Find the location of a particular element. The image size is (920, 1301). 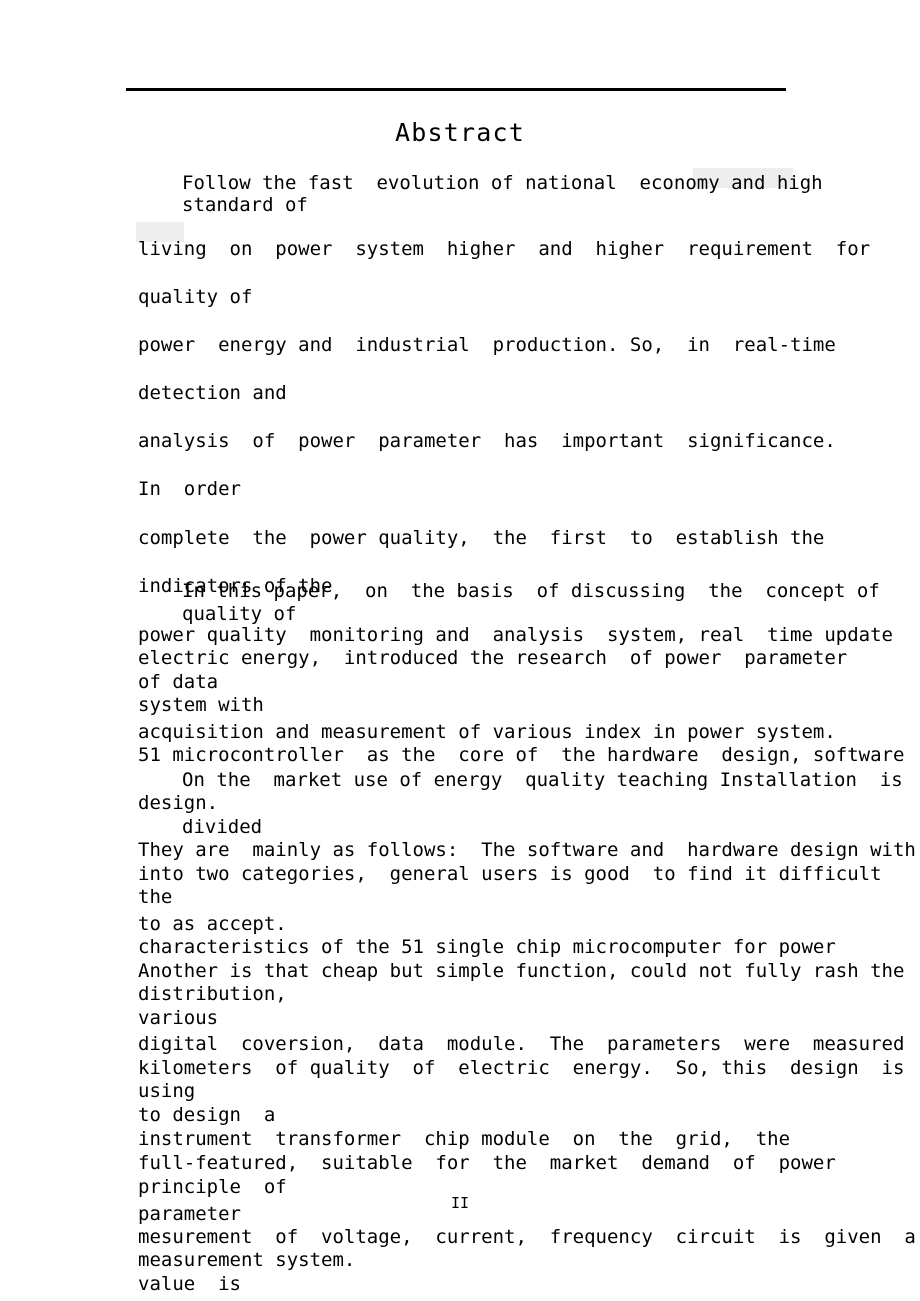

text-line: various is located at coordinates (178, 1018).